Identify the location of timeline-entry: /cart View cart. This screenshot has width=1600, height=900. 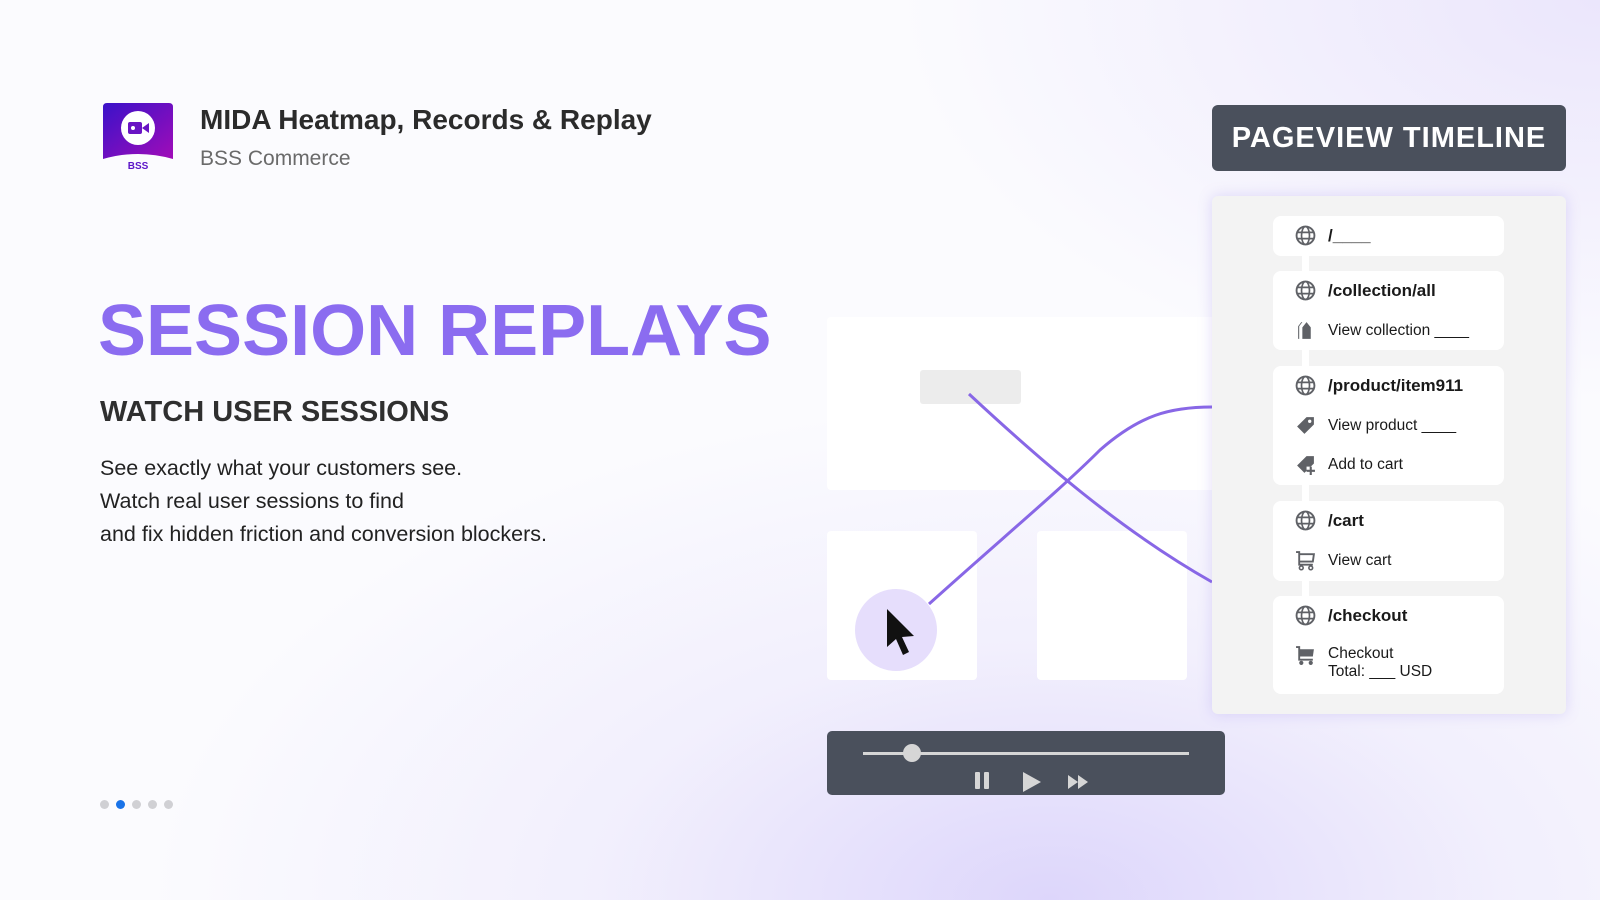
(1388, 541).